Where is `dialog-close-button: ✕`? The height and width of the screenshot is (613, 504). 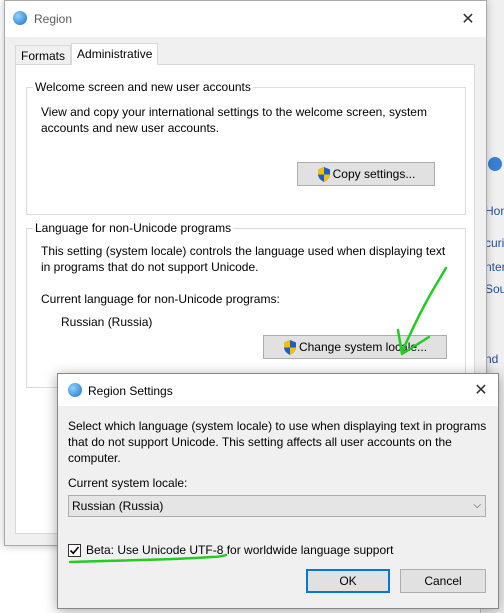 dialog-close-button: ✕ is located at coordinates (481, 390).